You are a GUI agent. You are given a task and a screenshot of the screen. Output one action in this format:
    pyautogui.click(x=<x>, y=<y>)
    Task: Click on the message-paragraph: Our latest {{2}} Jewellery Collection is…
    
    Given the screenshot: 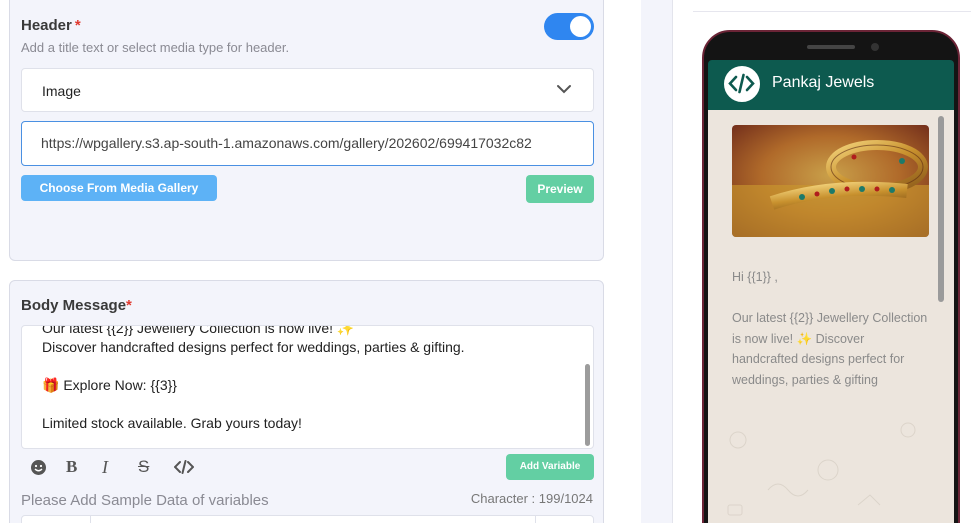 What is the action you would take?
    pyautogui.click(x=830, y=349)
    